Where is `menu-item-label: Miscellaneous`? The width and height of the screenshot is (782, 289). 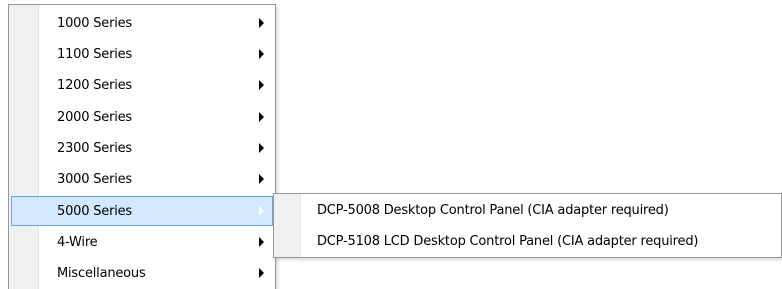
menu-item-label: Miscellaneous is located at coordinates (101, 273).